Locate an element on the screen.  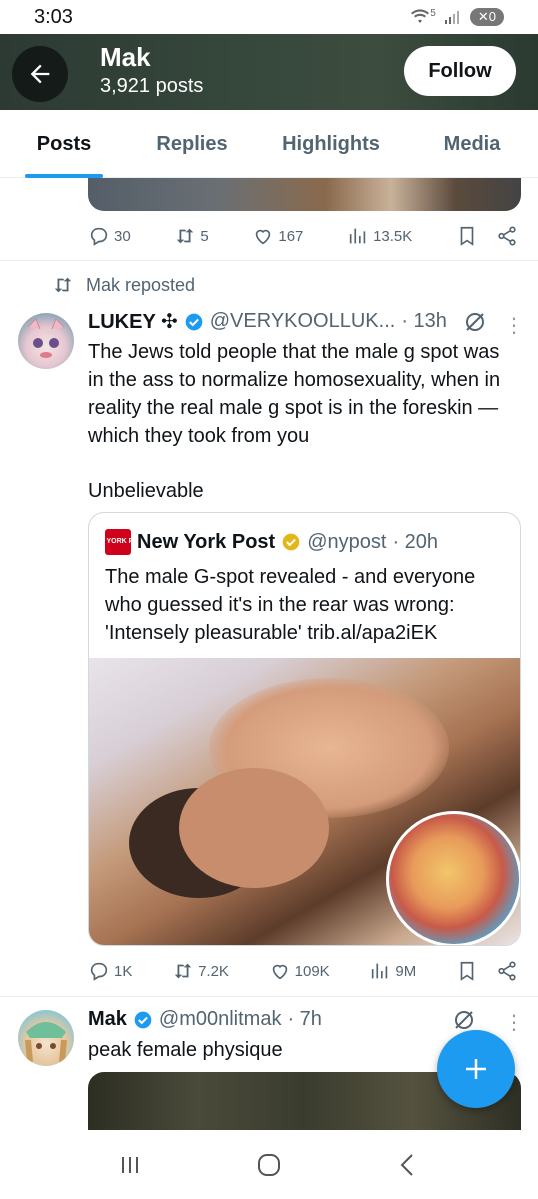
status-icons: 5 ✕0 is located at coordinates (457, 17).